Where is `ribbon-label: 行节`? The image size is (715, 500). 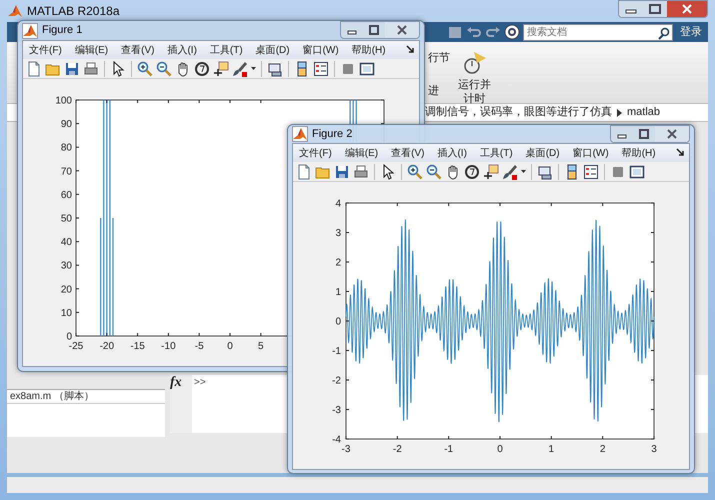 ribbon-label: 行节 is located at coordinates (439, 58).